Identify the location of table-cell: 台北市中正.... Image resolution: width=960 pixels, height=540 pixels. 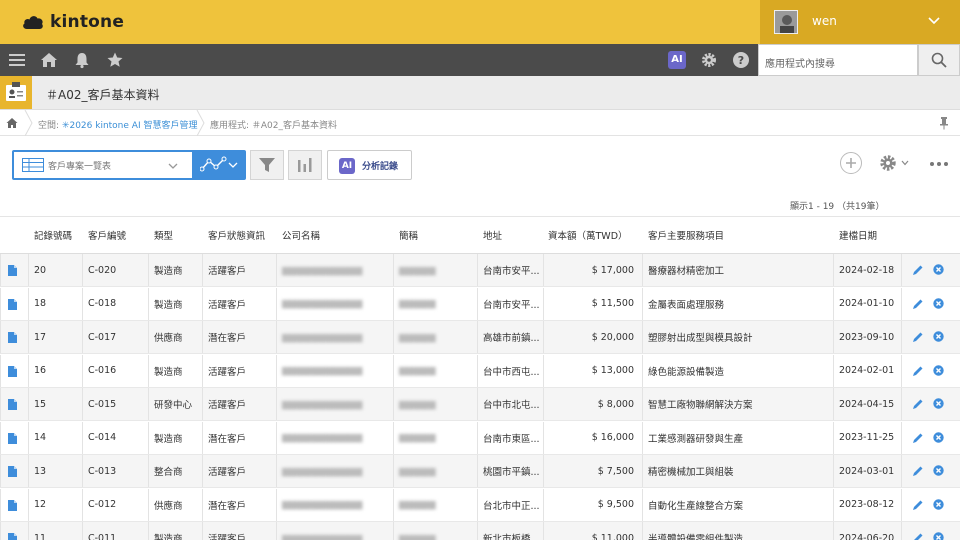
(511, 506).